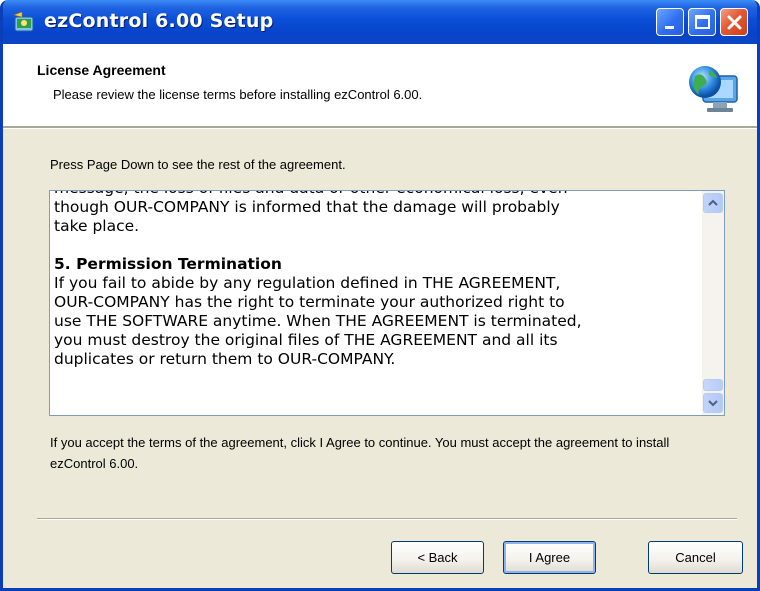  What do you see at coordinates (380, 22) in the screenshot?
I see `title-bar: ezControl 6.00 Setup` at bounding box center [380, 22].